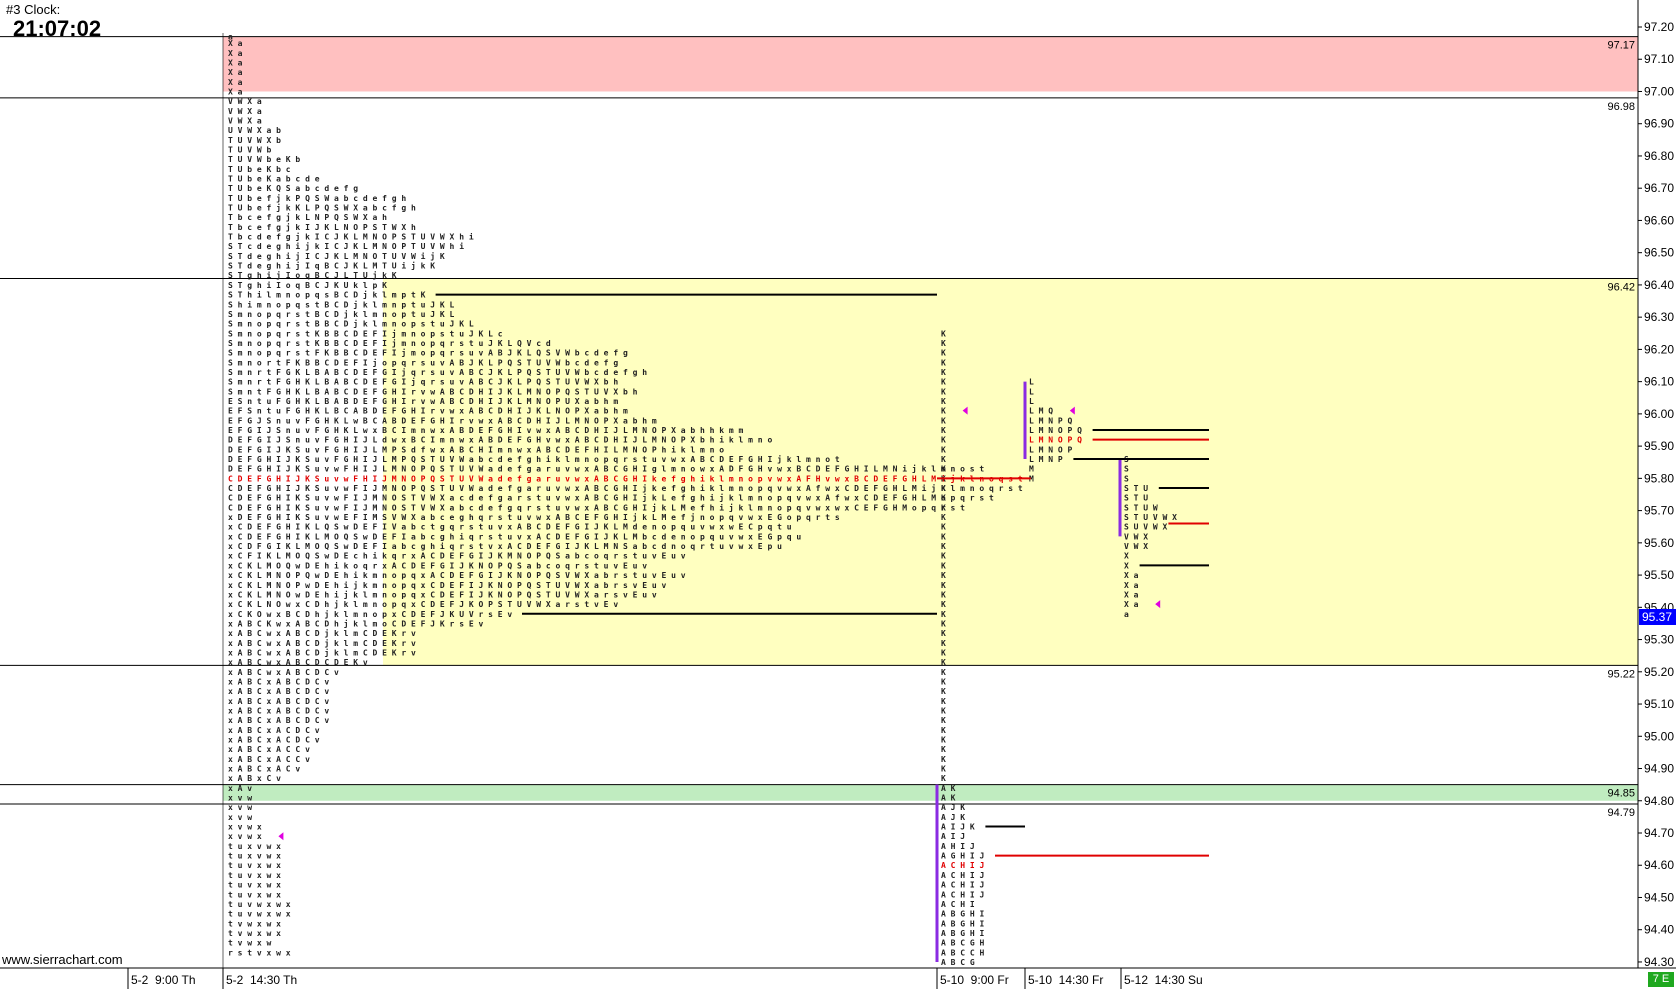  I want to click on tpo-row: x A B C w x A B C D j k l m C D E K r v, so click(322, 652).